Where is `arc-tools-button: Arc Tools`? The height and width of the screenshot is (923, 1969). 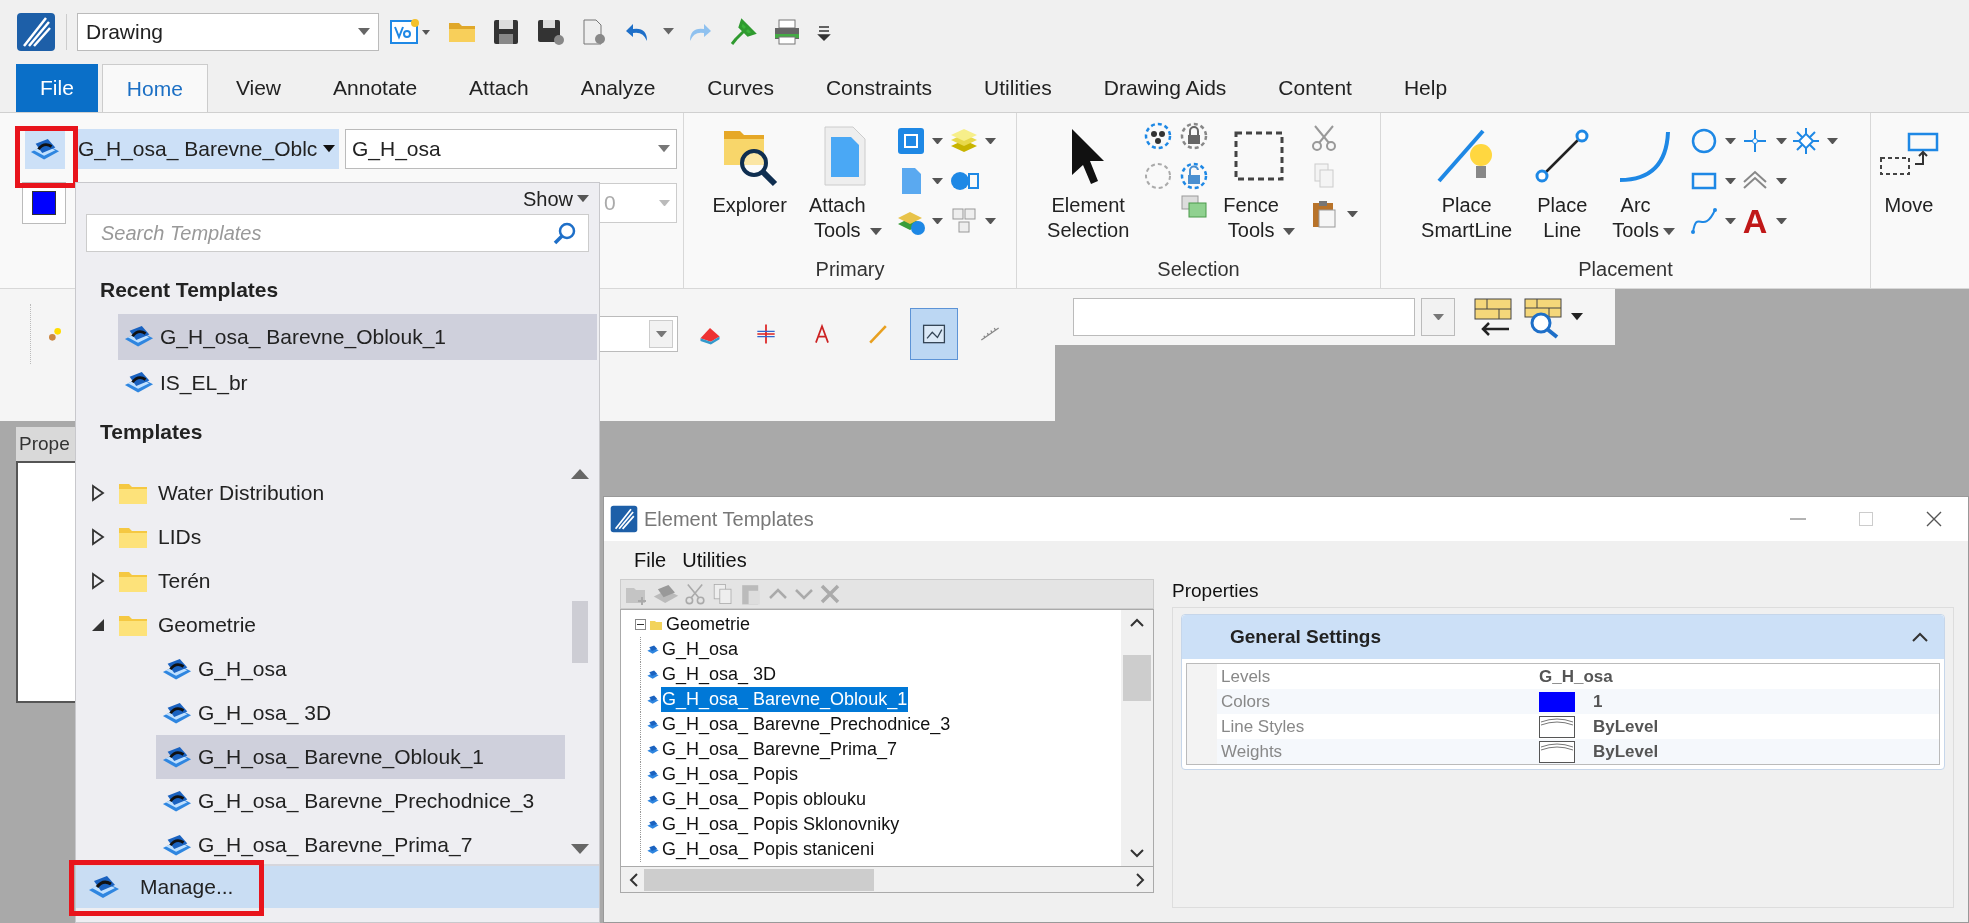
arc-tools-button: Arc Tools is located at coordinates (1643, 181).